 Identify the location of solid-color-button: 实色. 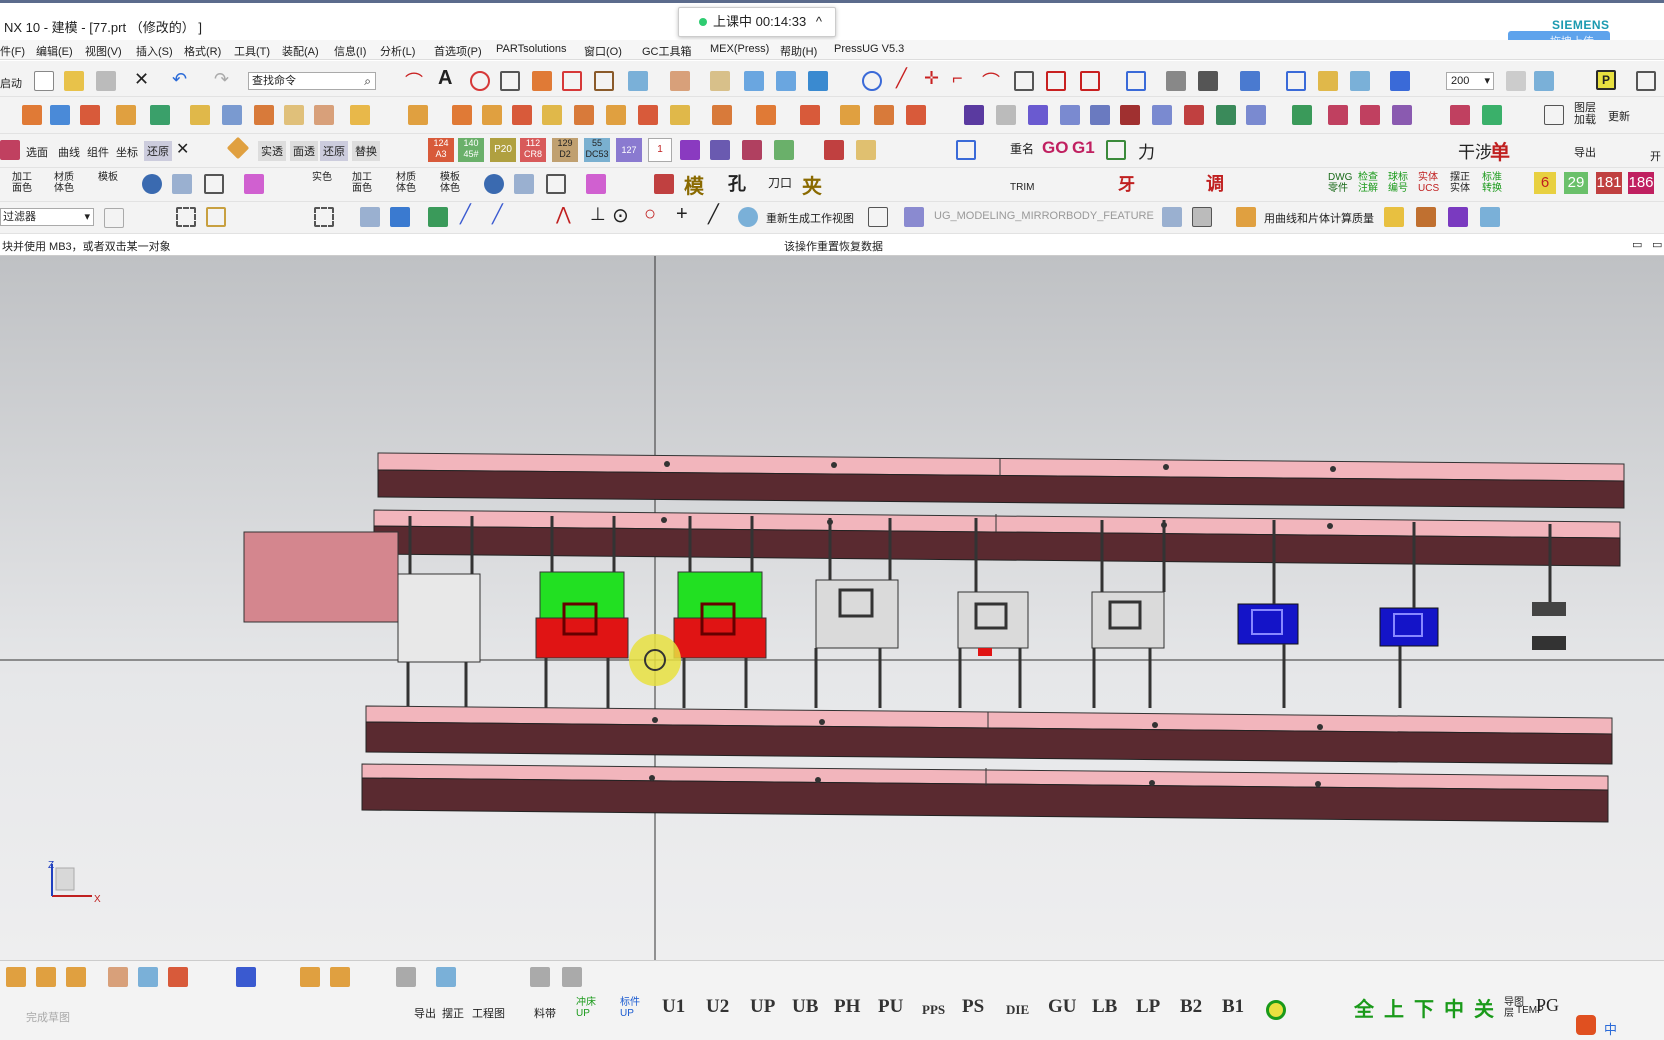
(323, 177).